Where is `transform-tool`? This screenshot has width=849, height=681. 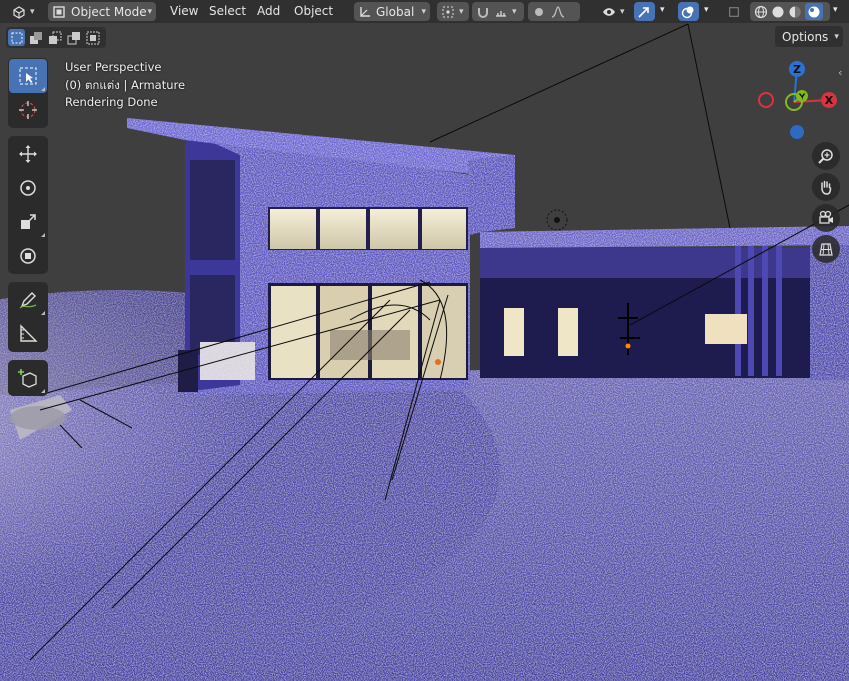 transform-tool is located at coordinates (28, 256).